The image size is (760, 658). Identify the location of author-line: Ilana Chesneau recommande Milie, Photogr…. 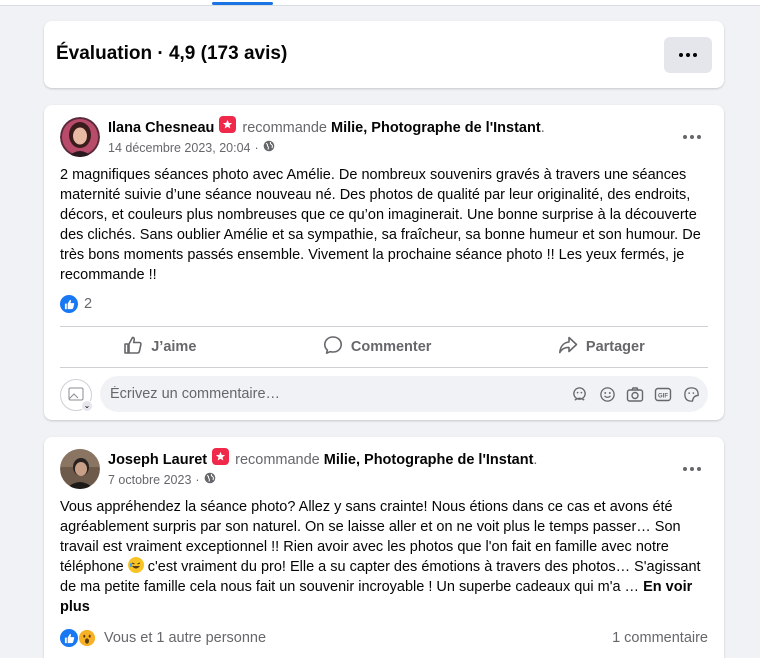
(326, 126).